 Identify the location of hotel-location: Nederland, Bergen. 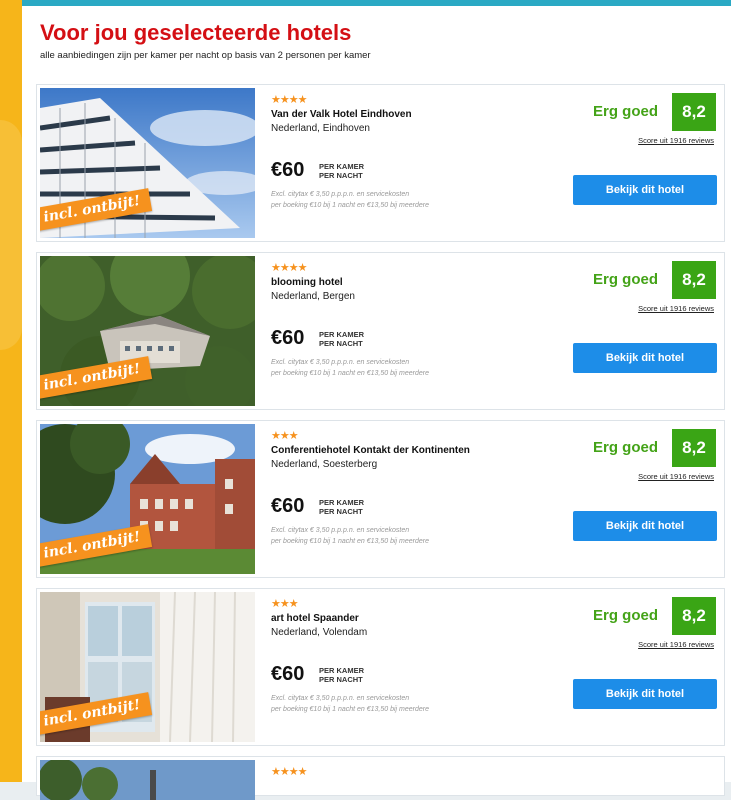
(313, 296).